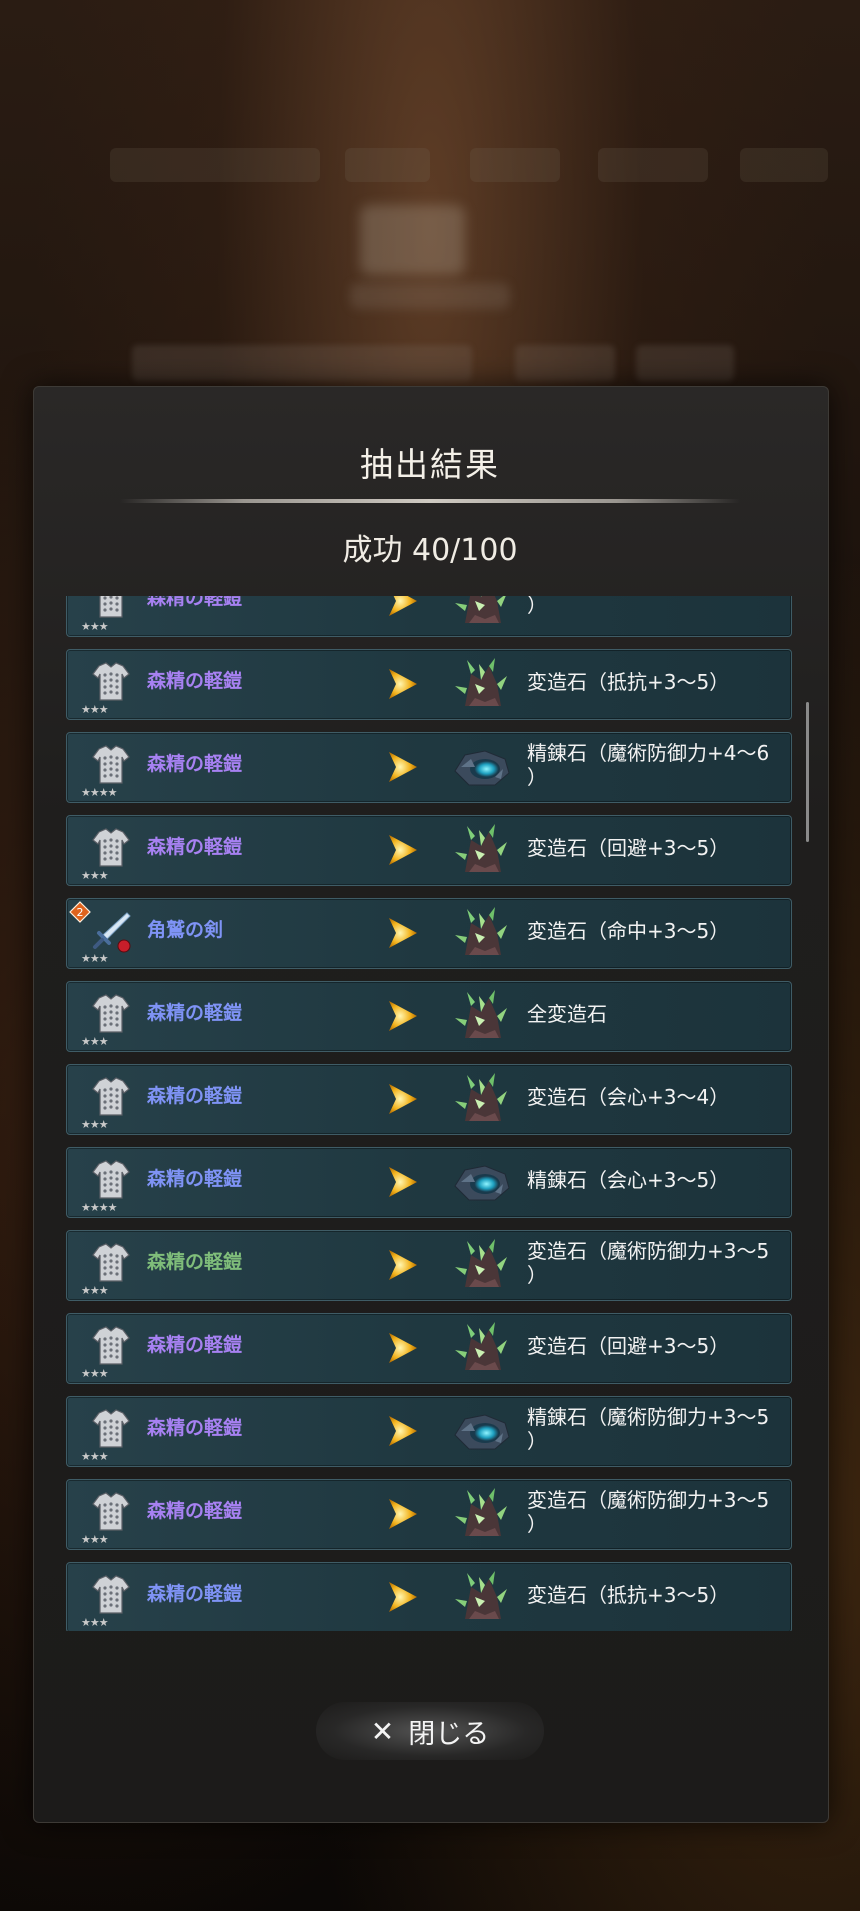 The width and height of the screenshot is (860, 1911). Describe the element at coordinates (648, 1429) in the screenshot. I see `extract-result: 精錬石（魔術防御力+3～5 ）` at that location.